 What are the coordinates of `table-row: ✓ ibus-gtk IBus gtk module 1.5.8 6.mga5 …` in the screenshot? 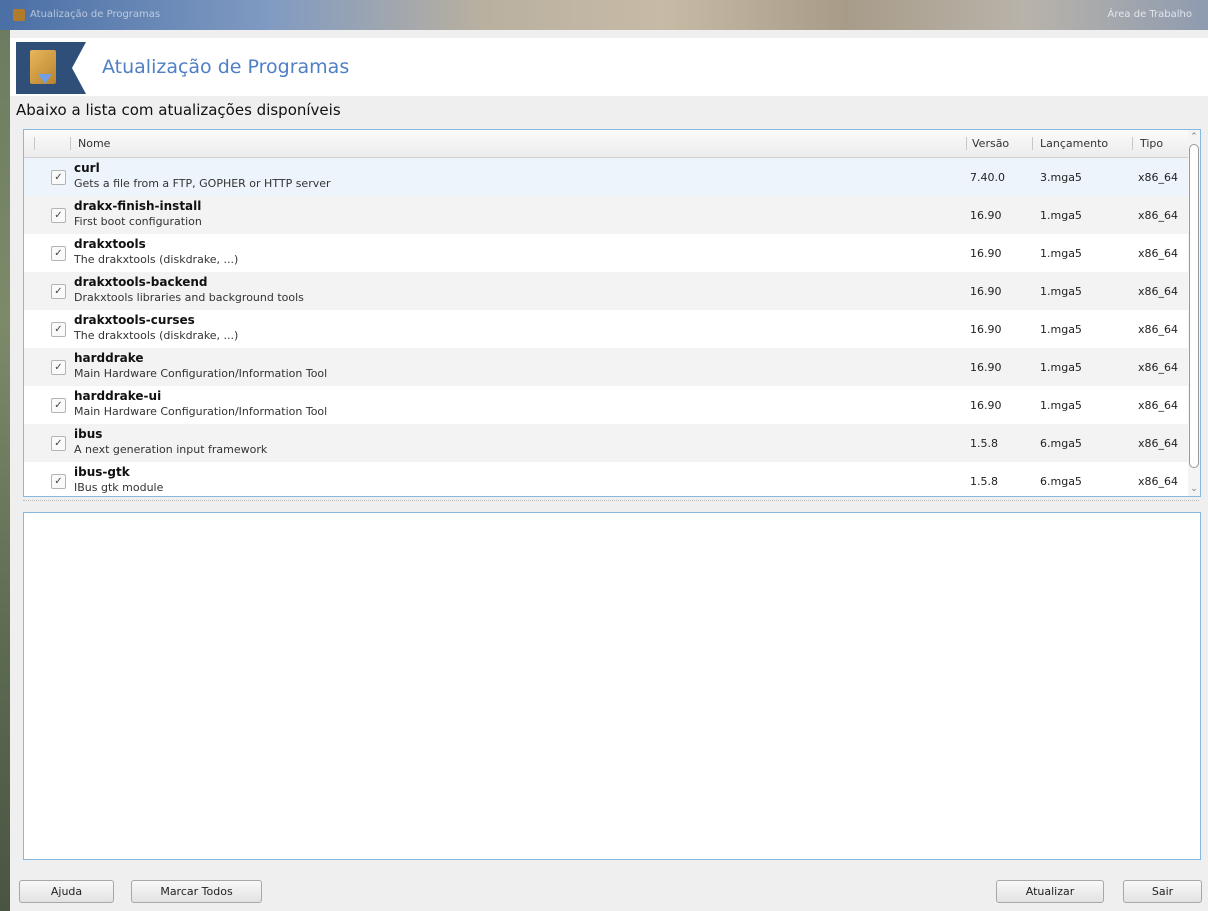 It's located at (606, 479).